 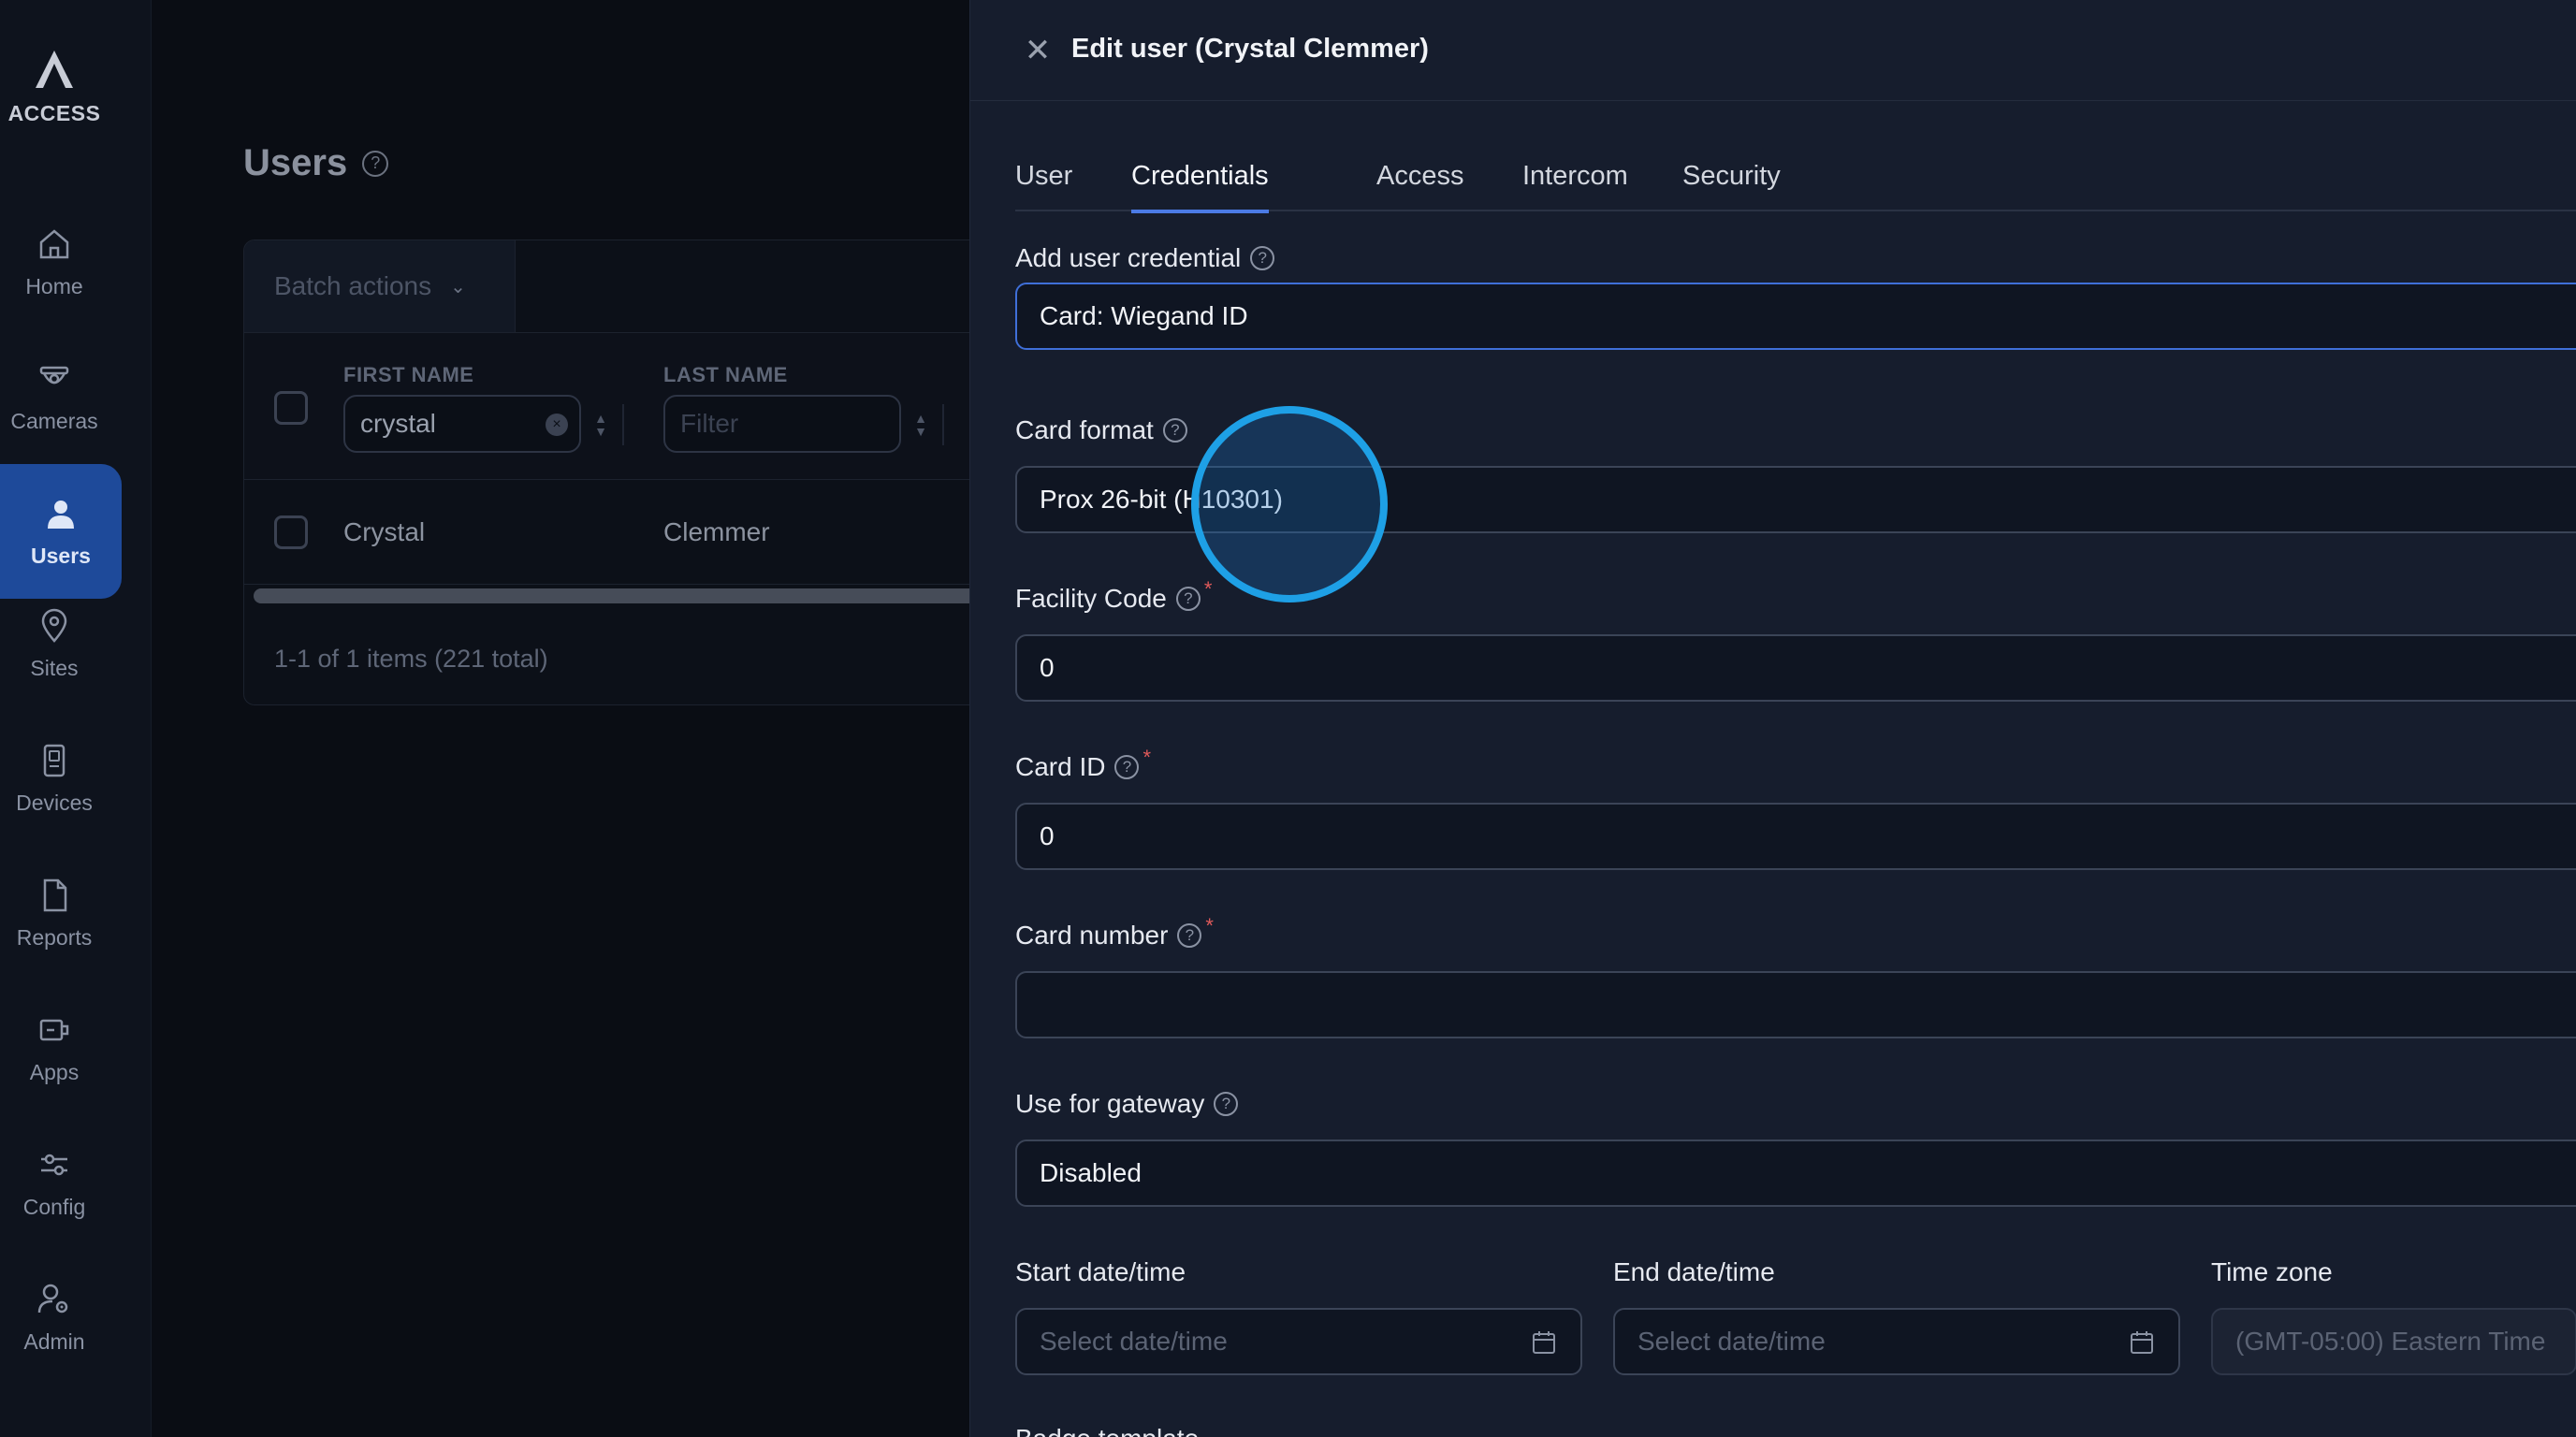 What do you see at coordinates (1134, 1341) in the screenshot?
I see `start-date-placeholder: Select date/time` at bounding box center [1134, 1341].